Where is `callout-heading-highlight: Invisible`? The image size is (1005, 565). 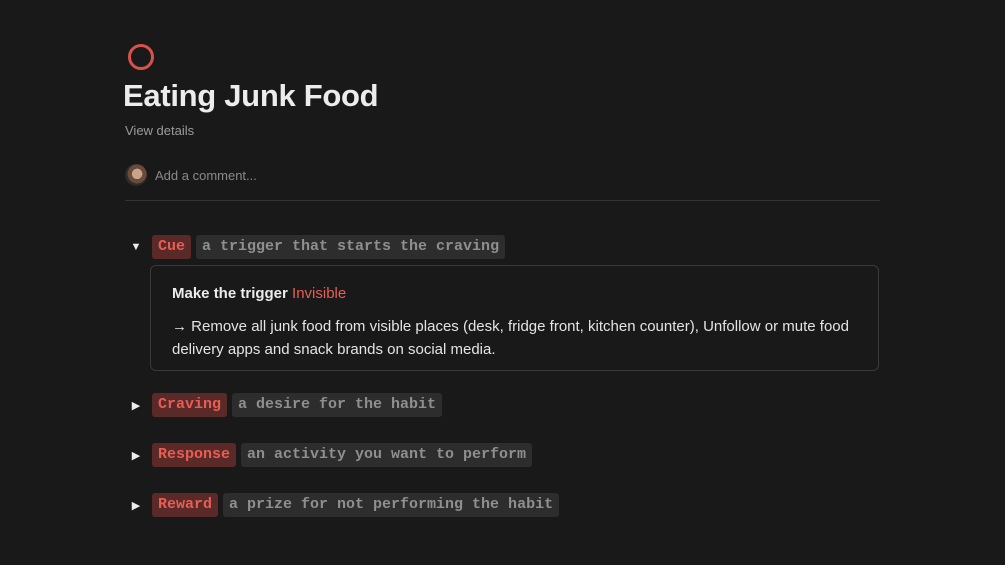
callout-heading-highlight: Invisible is located at coordinates (319, 293).